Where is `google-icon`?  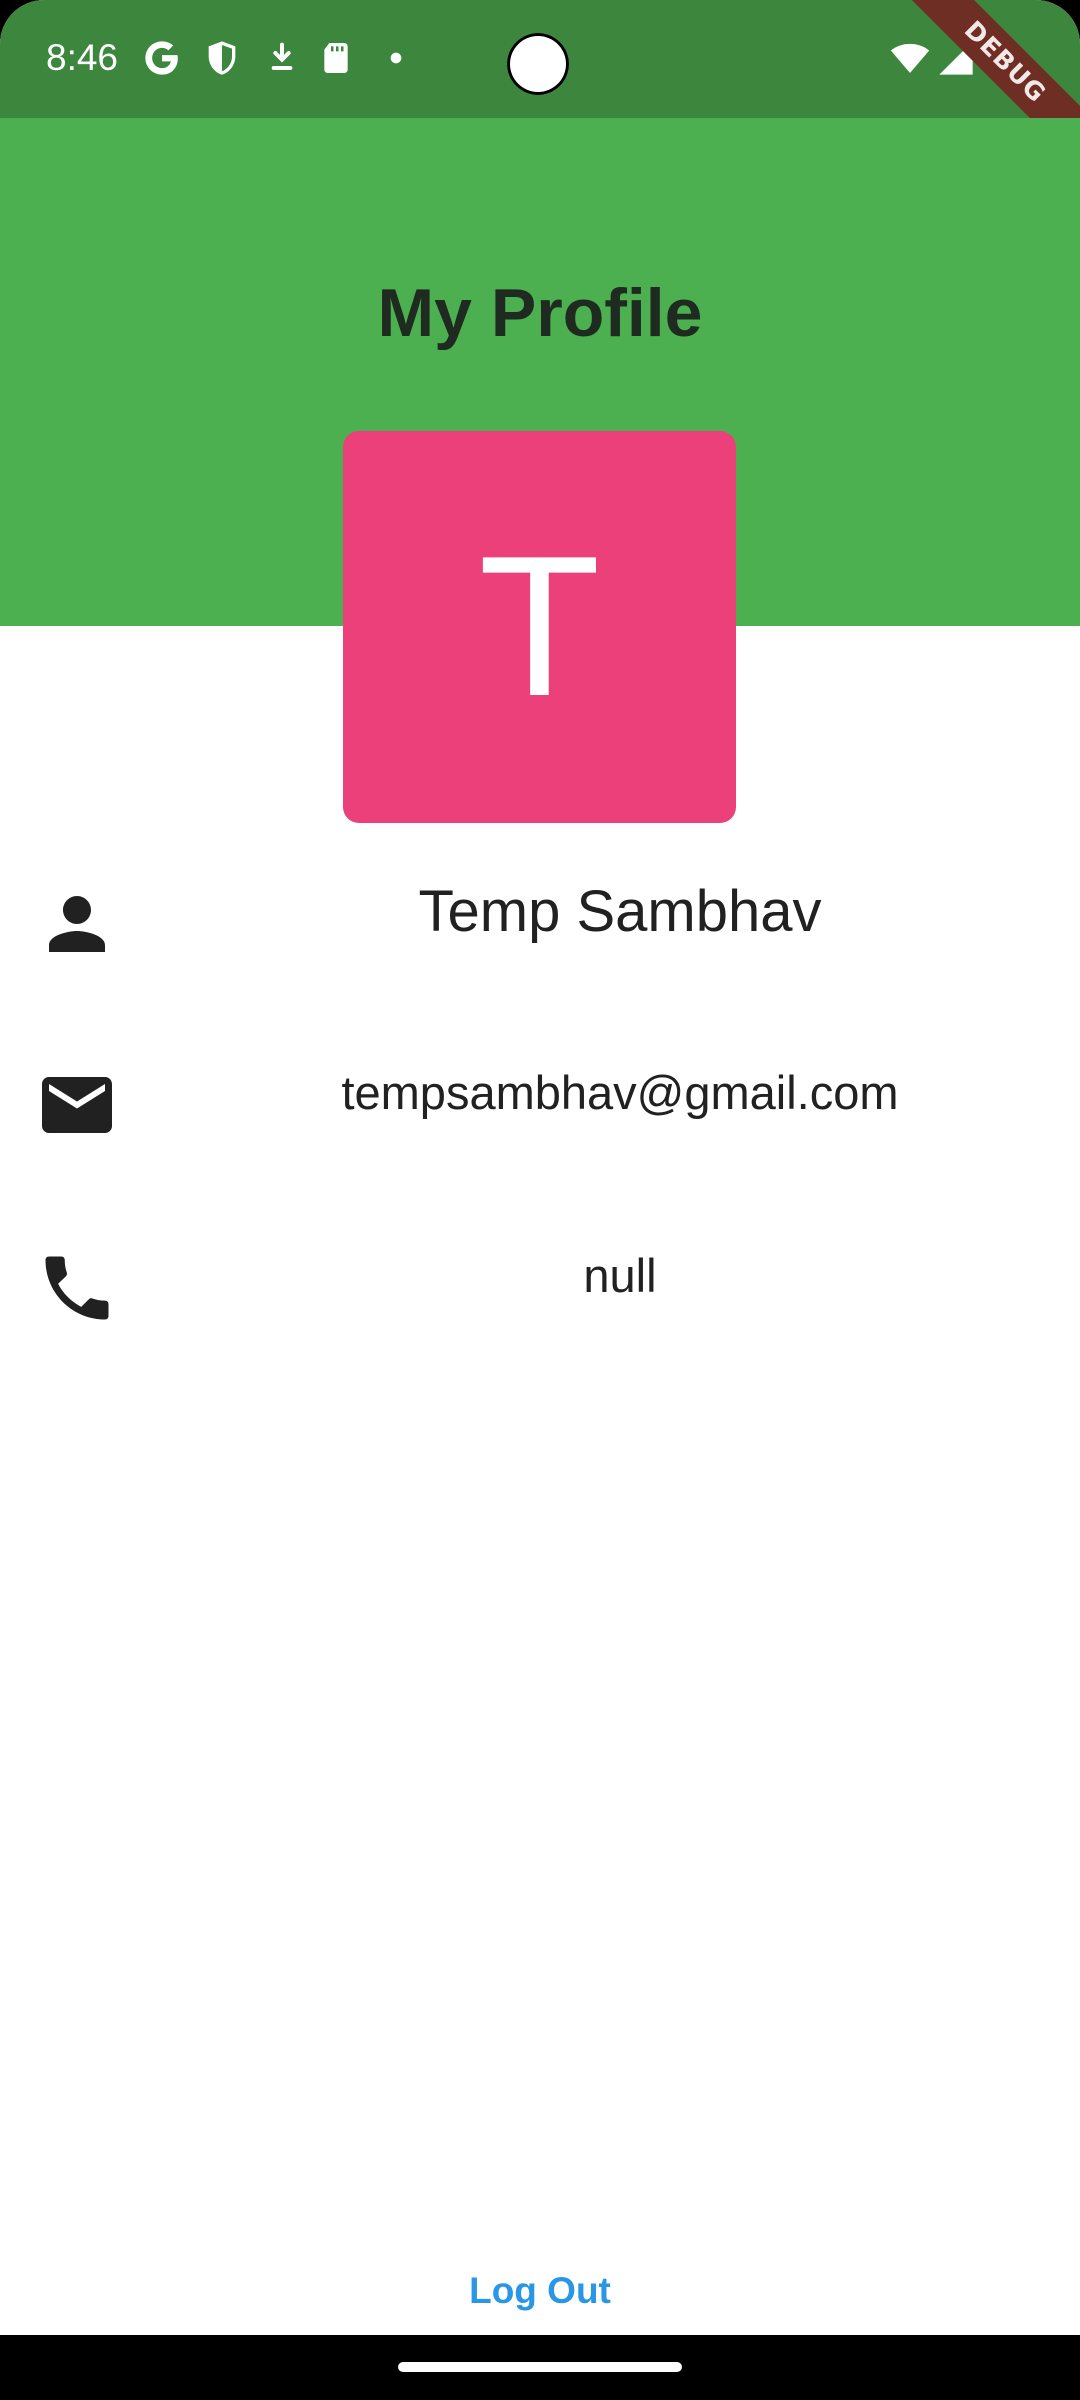 google-icon is located at coordinates (161, 58).